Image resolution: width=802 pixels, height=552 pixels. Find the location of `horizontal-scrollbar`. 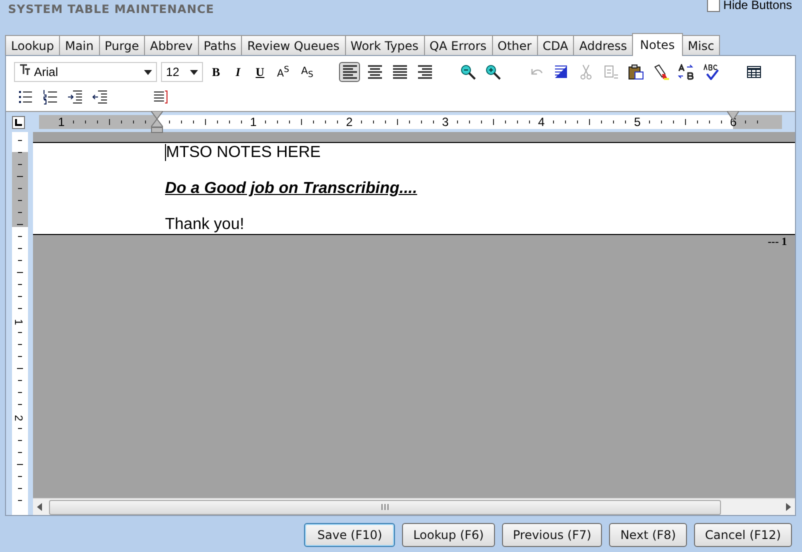

horizontal-scrollbar is located at coordinates (414, 506).